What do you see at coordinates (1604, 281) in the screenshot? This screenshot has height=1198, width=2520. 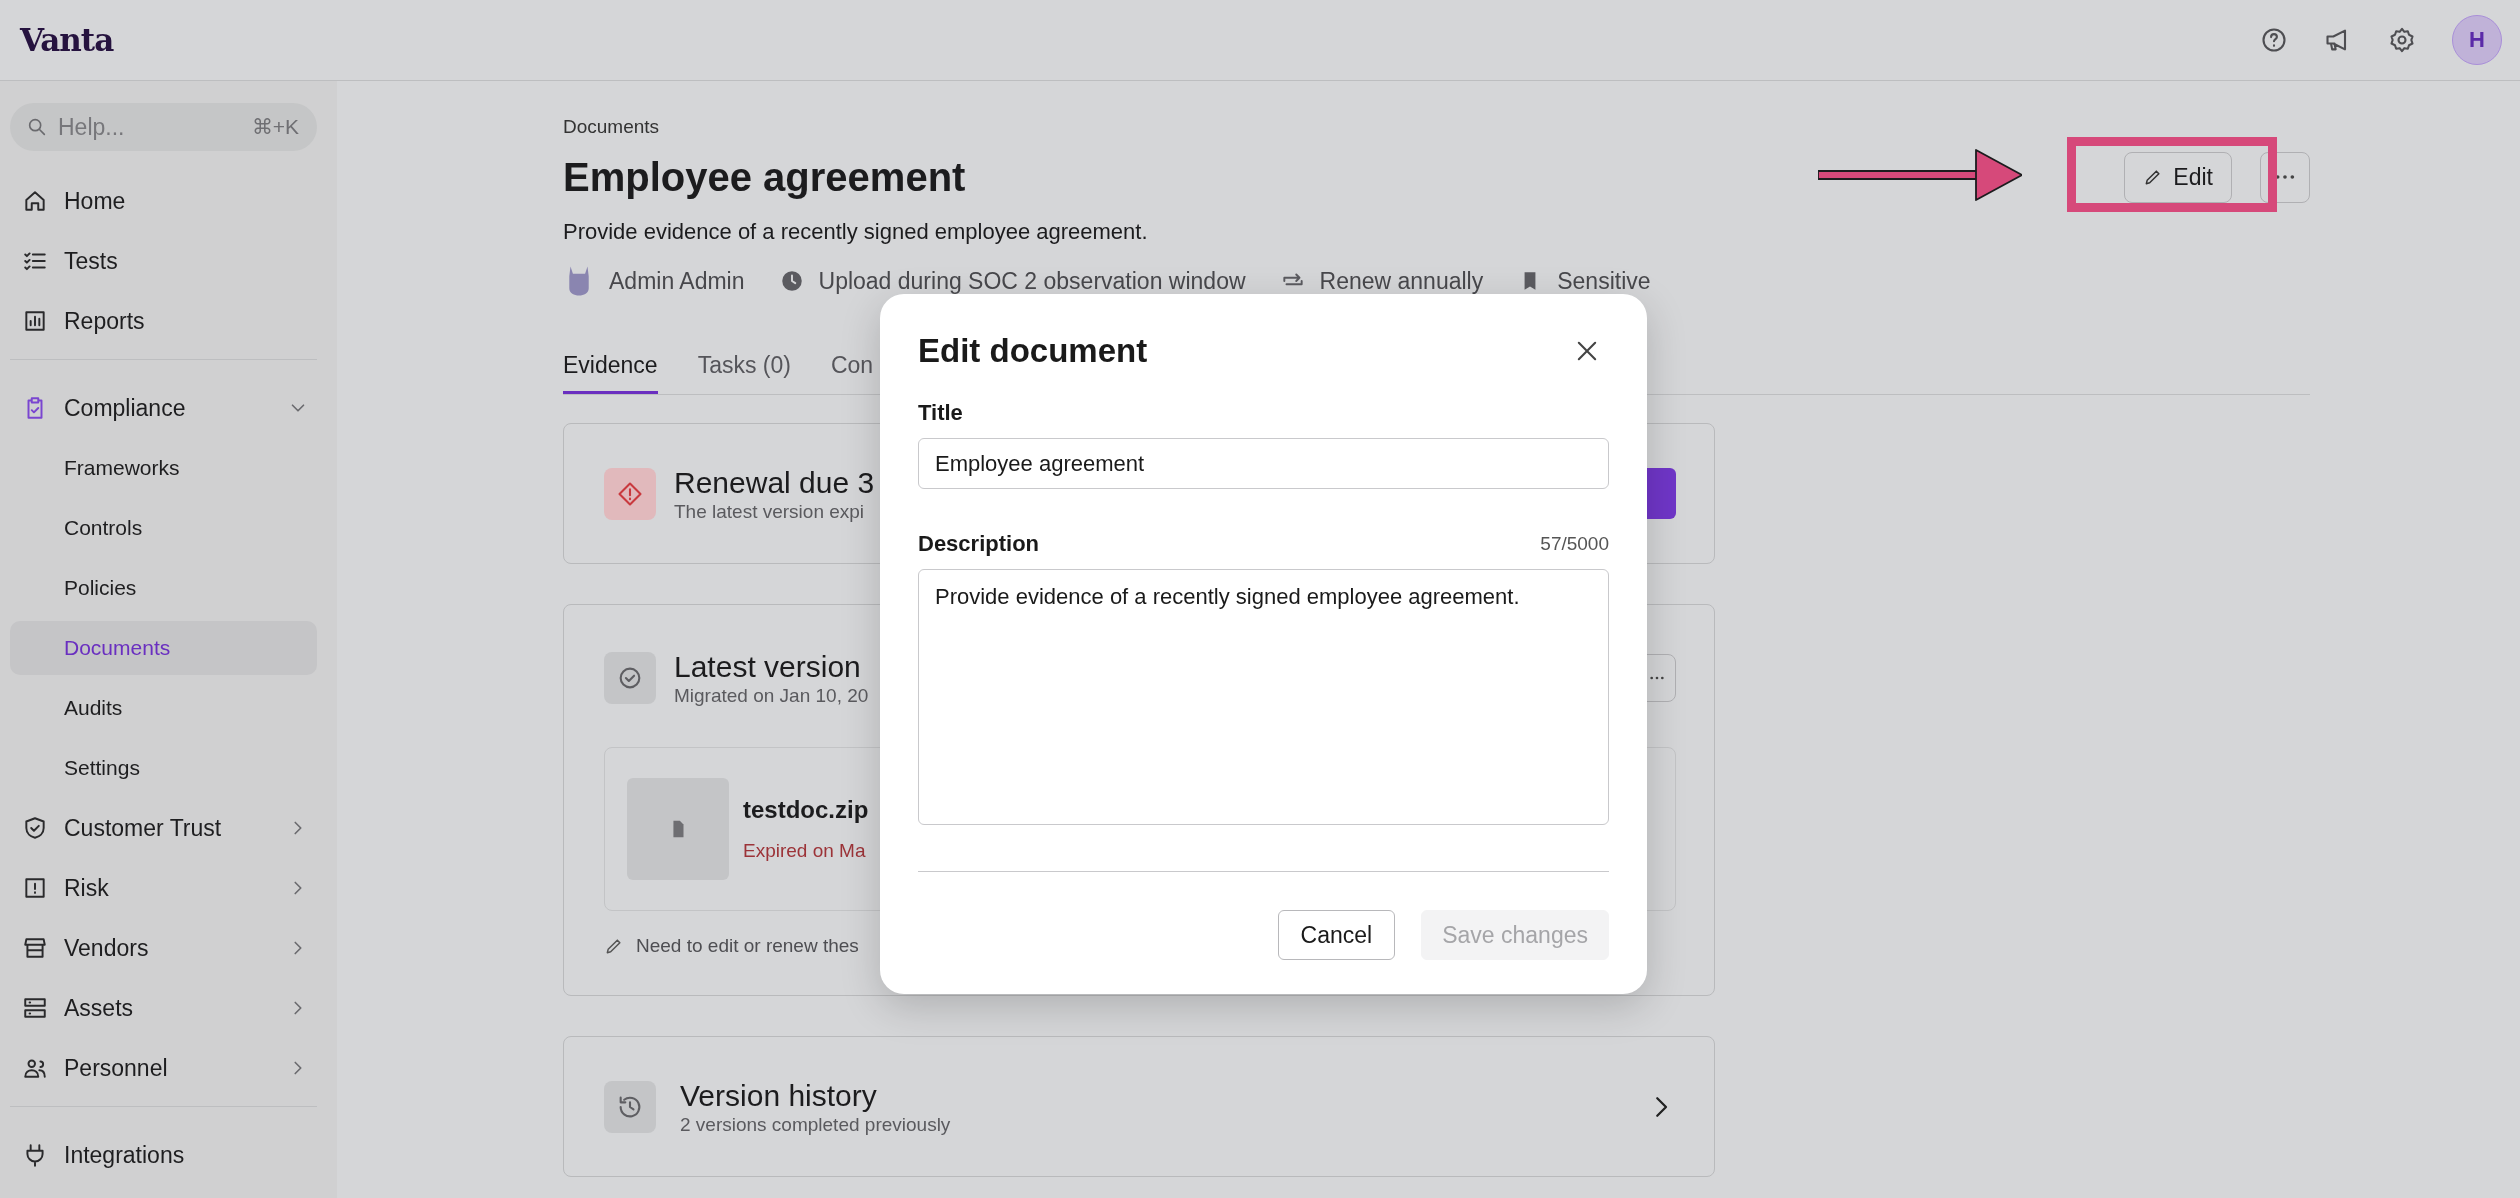 I see `meta-text: Sensitive` at bounding box center [1604, 281].